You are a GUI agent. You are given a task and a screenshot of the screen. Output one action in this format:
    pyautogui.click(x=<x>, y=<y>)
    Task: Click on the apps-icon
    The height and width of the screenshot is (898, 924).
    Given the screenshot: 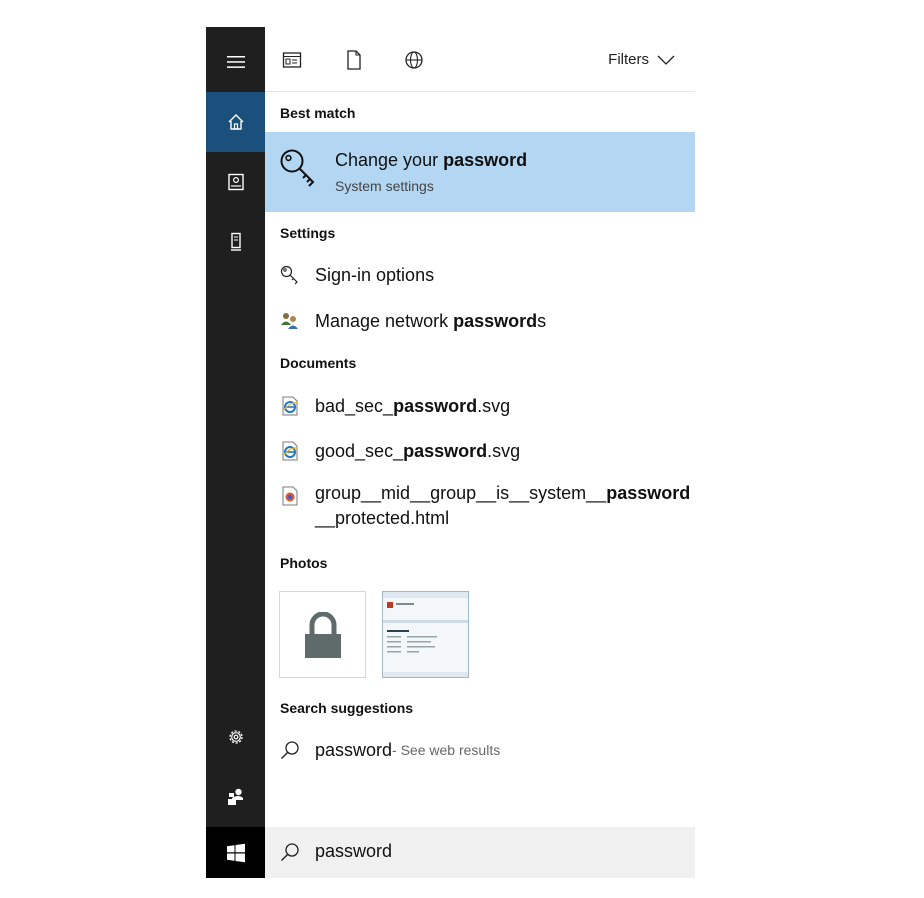 What is the action you would take?
    pyautogui.click(x=292, y=60)
    